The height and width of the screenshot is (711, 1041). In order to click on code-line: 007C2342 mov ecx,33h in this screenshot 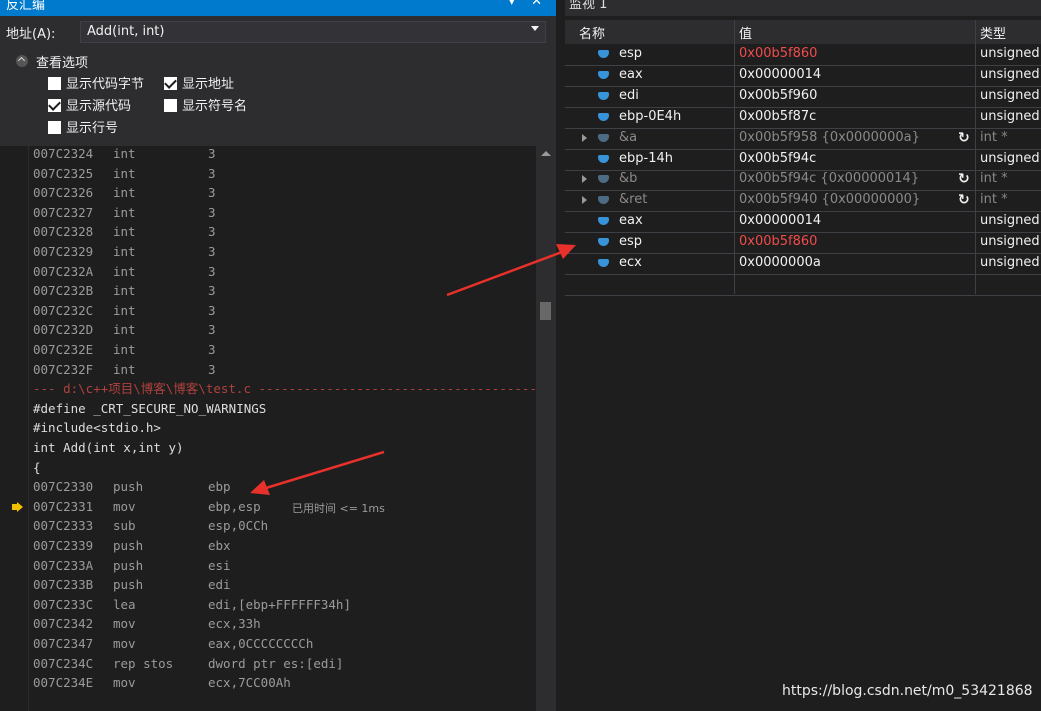, I will do `click(147, 624)`.